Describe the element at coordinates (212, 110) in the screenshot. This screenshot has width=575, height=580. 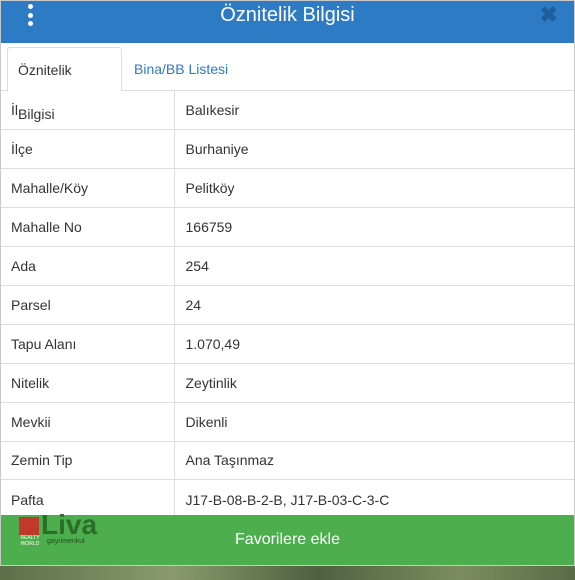
I see `attribute-value: Balıkesir` at that location.